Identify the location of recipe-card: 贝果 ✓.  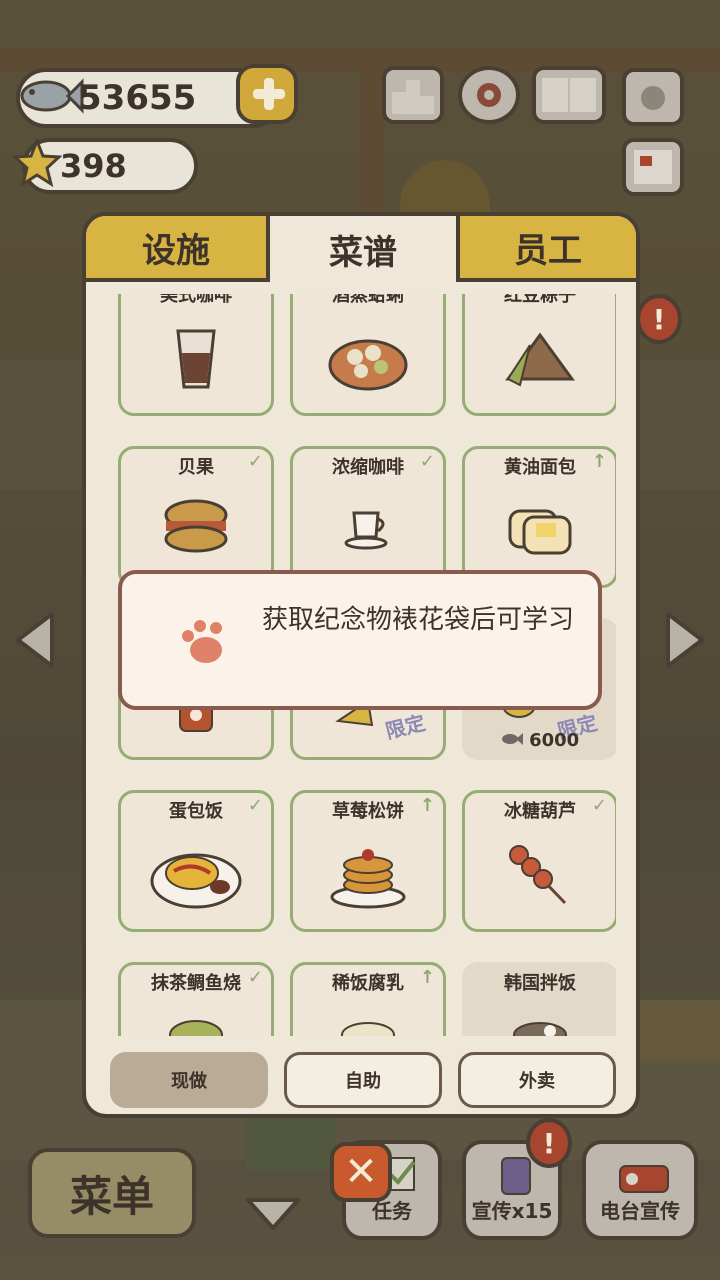
(196, 517).